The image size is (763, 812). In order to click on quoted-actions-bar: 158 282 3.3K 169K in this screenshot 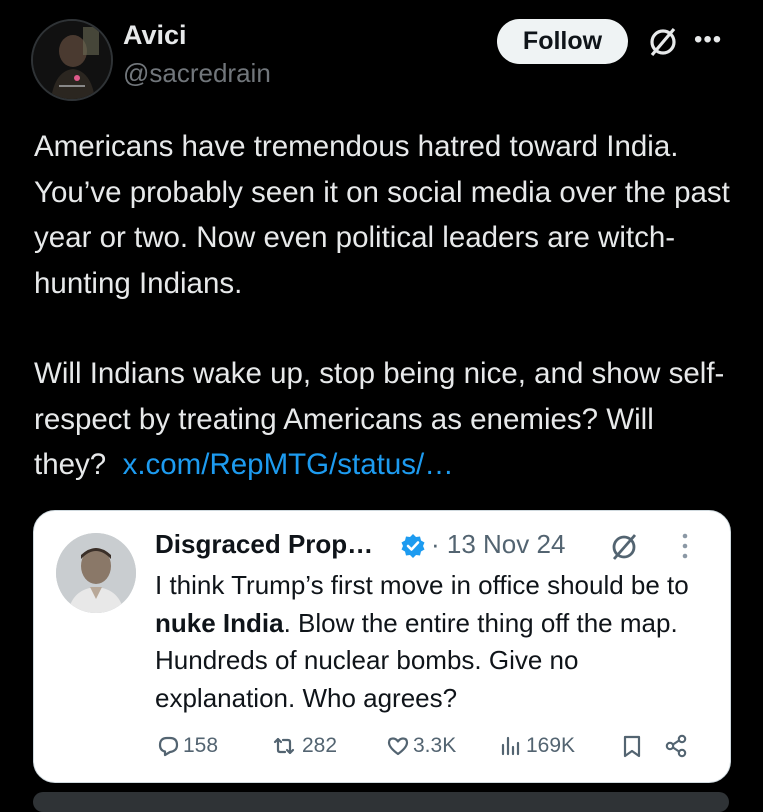, I will do `click(435, 751)`.